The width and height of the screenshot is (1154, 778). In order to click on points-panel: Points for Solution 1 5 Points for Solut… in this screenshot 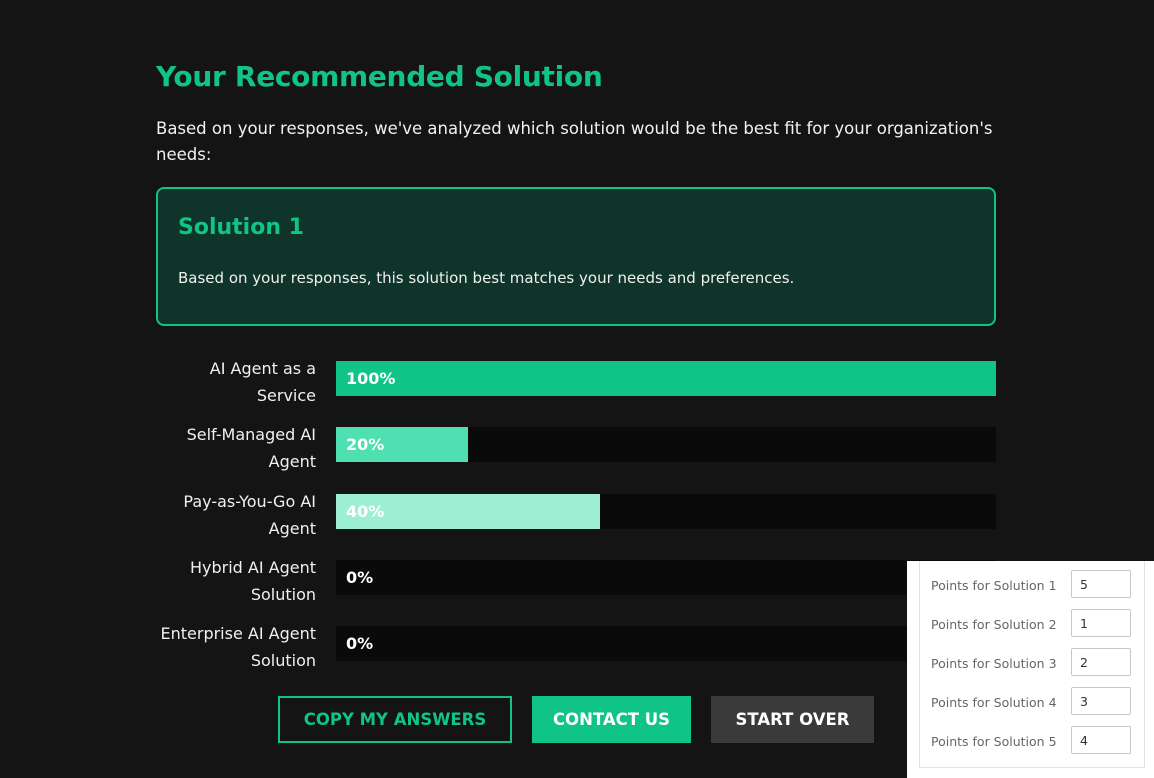, I will do `click(1030, 669)`.